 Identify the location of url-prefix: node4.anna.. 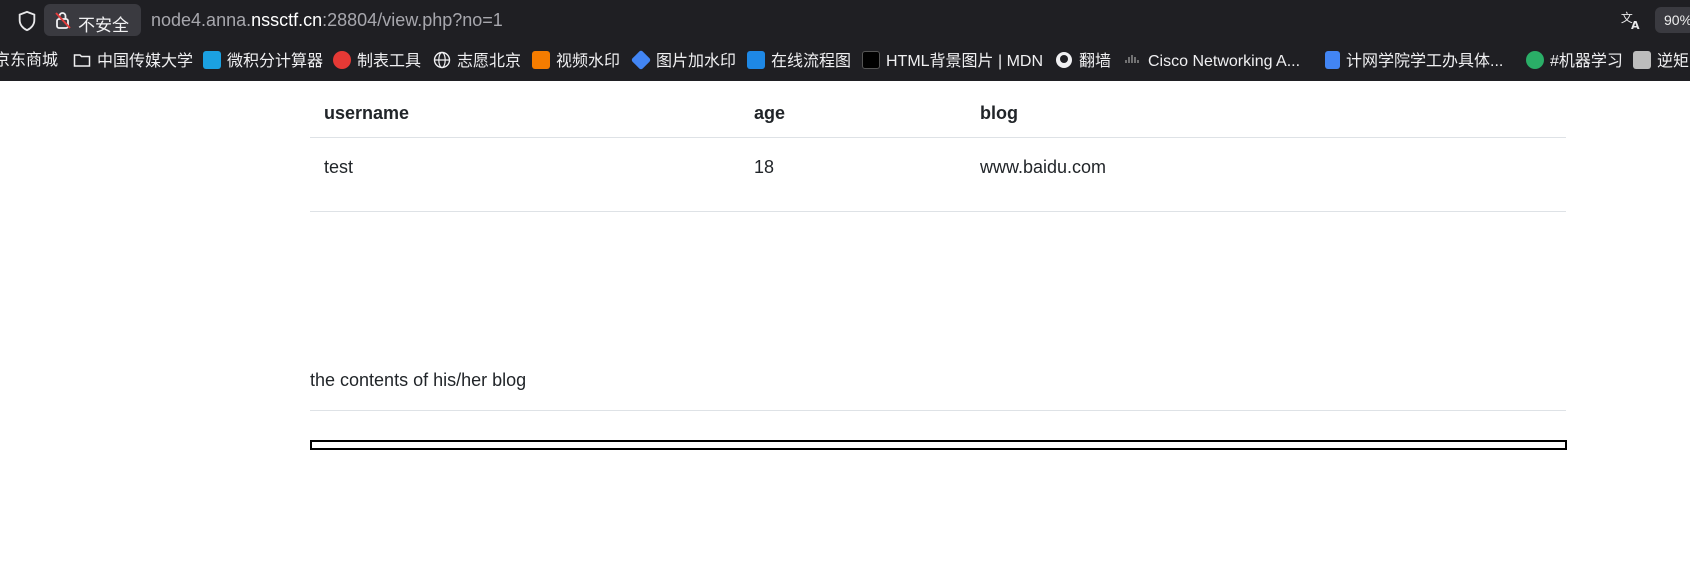
(201, 20).